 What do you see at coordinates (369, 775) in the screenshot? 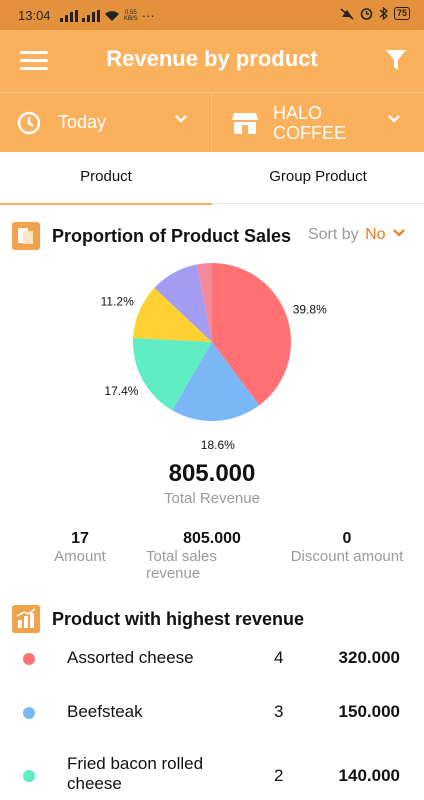
I see `product-revenue: 140.000` at bounding box center [369, 775].